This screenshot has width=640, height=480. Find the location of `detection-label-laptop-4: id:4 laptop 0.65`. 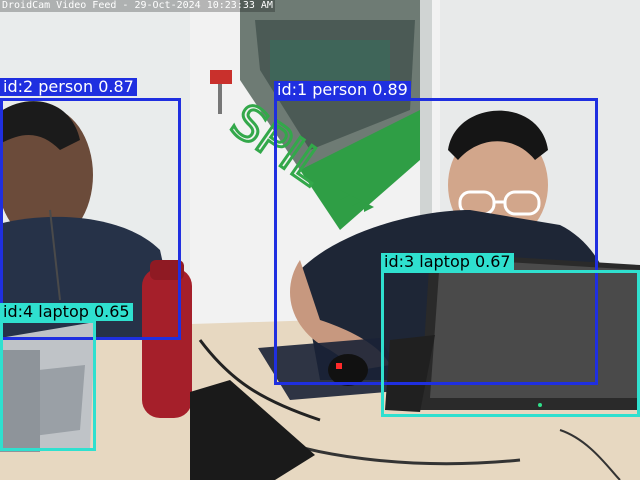

detection-label-laptop-4: id:4 laptop 0.65 is located at coordinates (66, 312).